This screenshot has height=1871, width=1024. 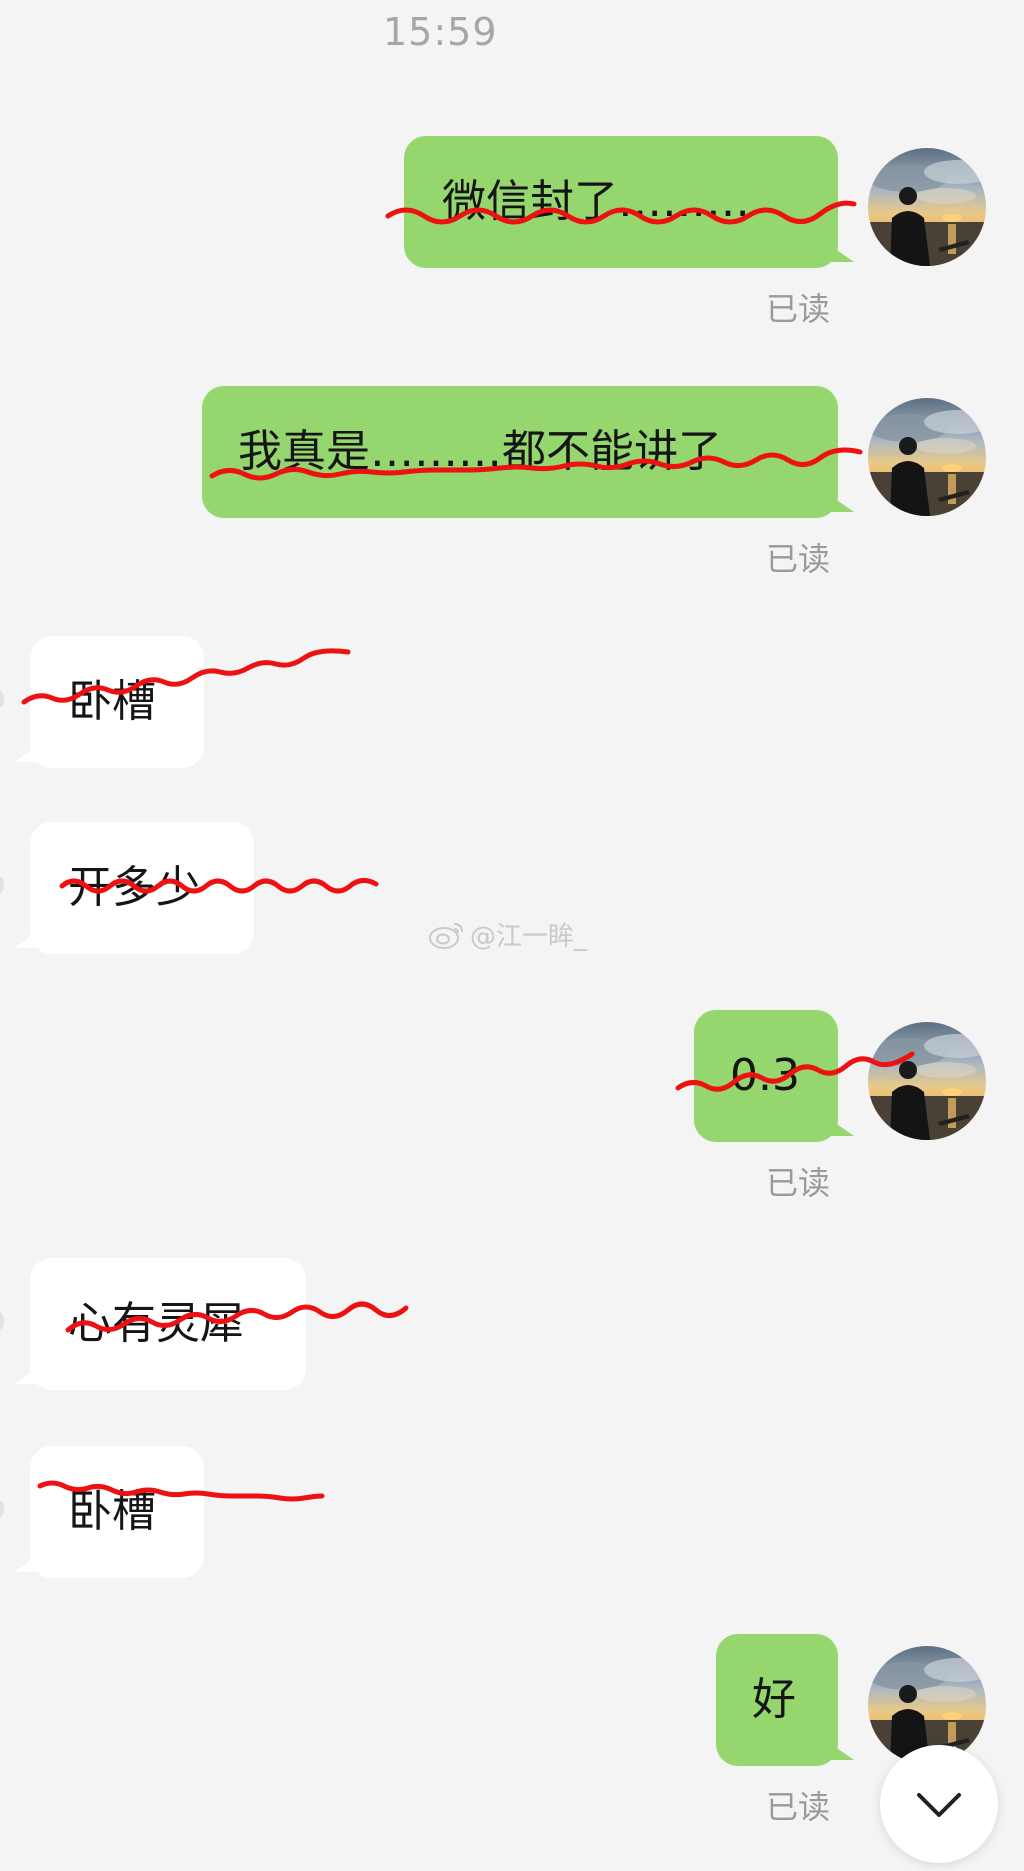 What do you see at coordinates (440, 32) in the screenshot?
I see `chat-timestamp: 15:59` at bounding box center [440, 32].